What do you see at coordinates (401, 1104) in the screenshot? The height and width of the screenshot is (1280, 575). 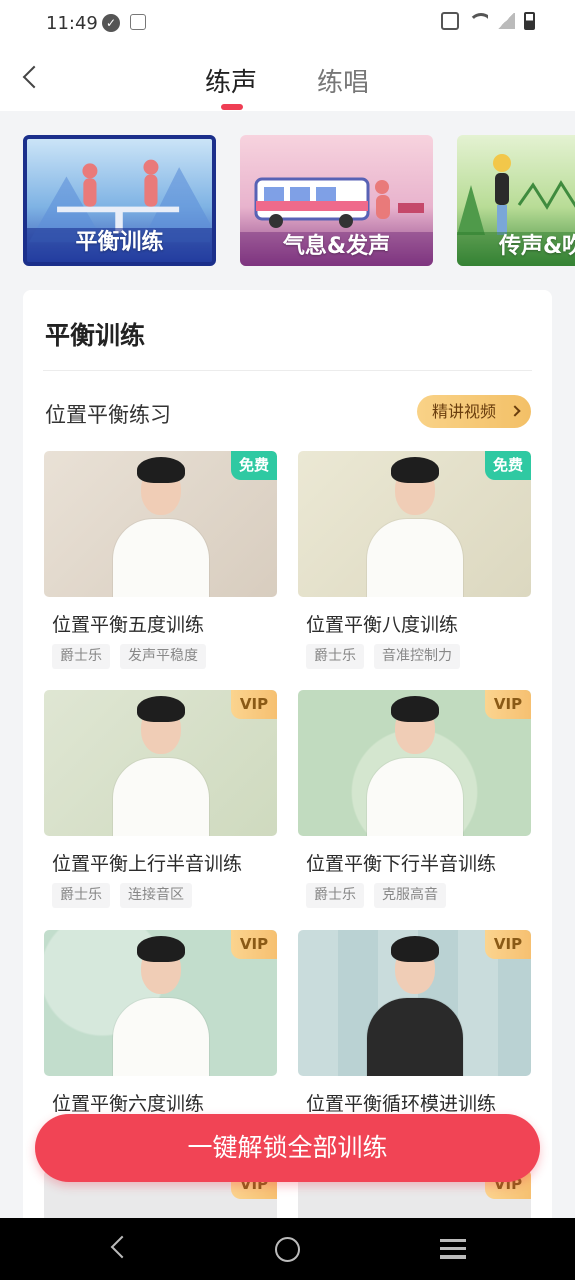 I see `course-name: 位置平衡循环模进训练` at bounding box center [401, 1104].